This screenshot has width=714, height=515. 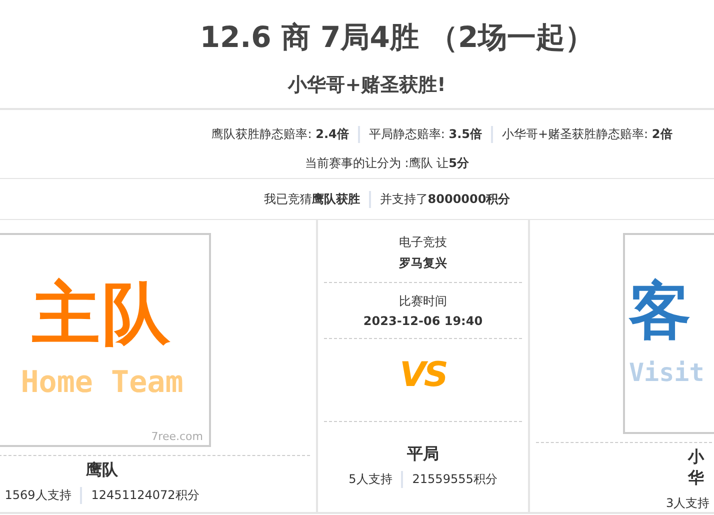 I want to click on odds-text: 鹰队获胜静态赔率: 2.4倍, so click(x=280, y=134).